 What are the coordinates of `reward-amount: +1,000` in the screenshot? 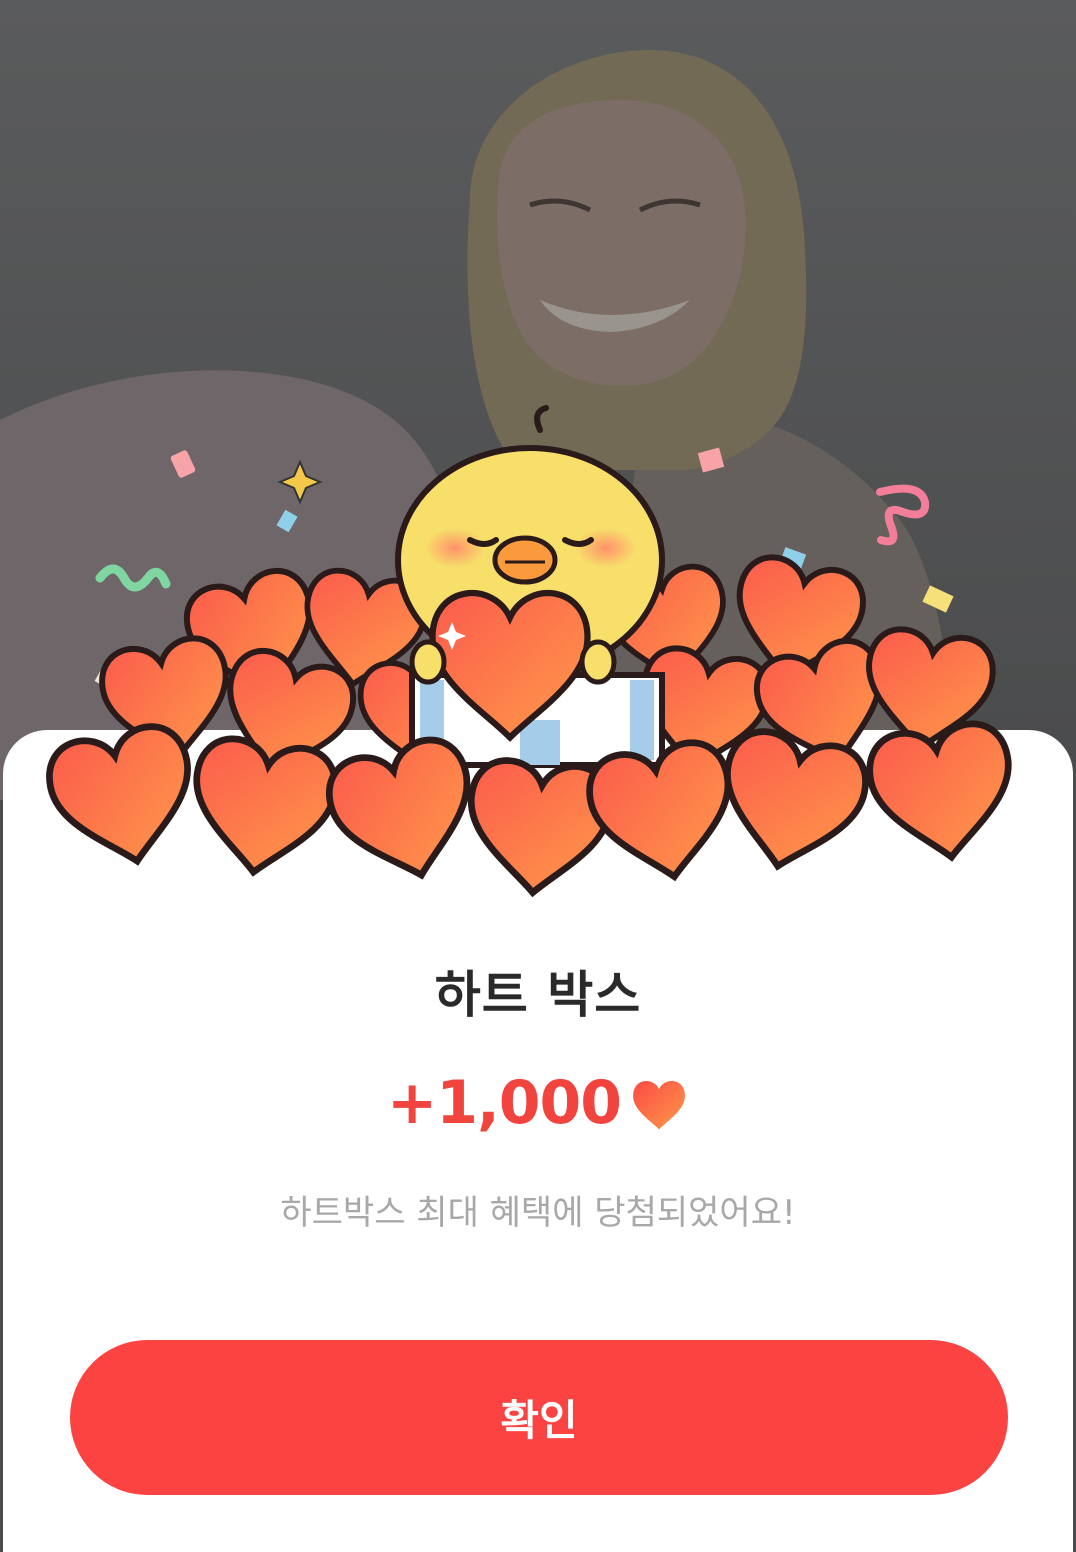 It's located at (504, 1103).